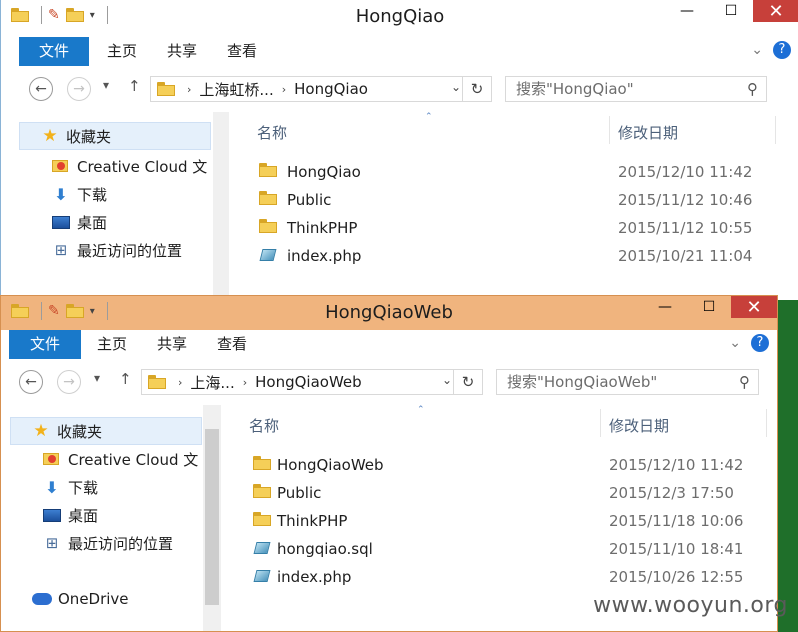 The width and height of the screenshot is (798, 632). What do you see at coordinates (80, 599) in the screenshot?
I see `sidebar-item-onedrive: OneDrive` at bounding box center [80, 599].